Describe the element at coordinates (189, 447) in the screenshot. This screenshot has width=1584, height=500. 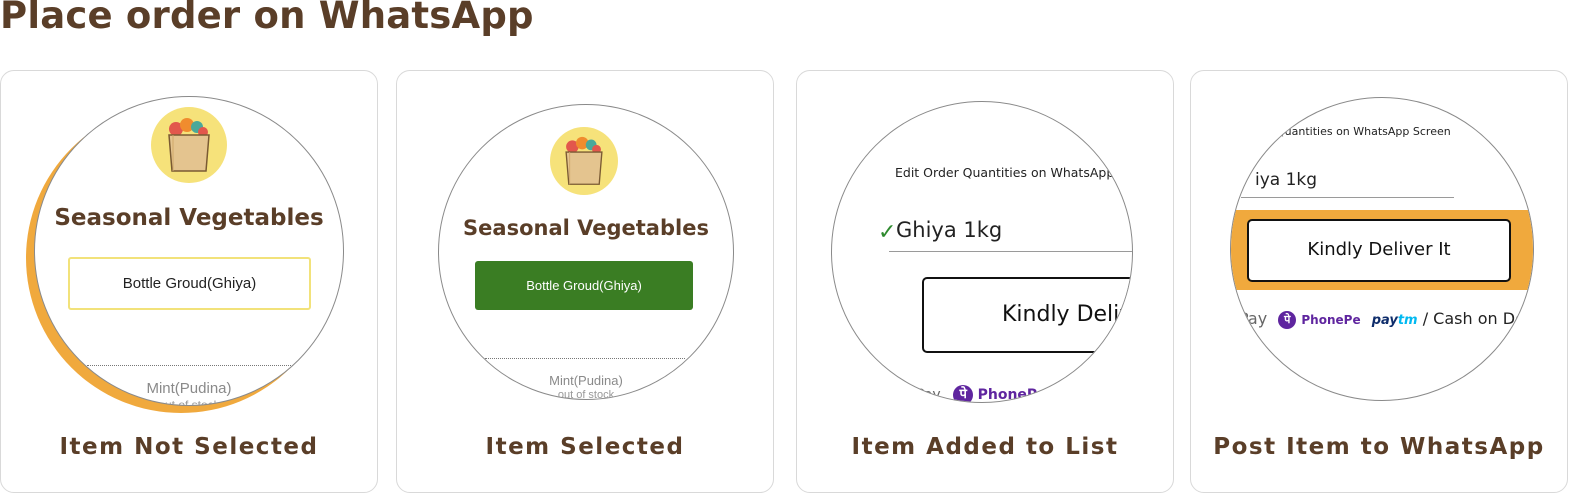
I see `step-caption: Item Not Selected` at that location.